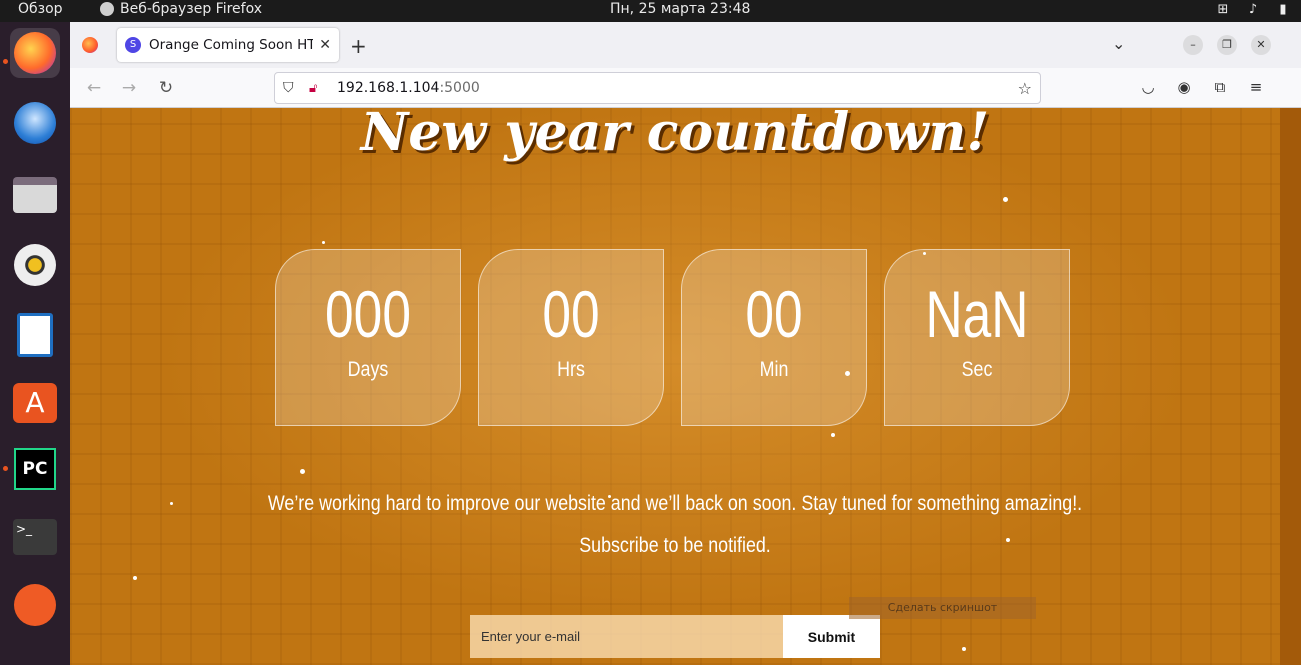 Image resolution: width=1301 pixels, height=665 pixels. I want to click on account-icon: ◉, so click(1184, 87).